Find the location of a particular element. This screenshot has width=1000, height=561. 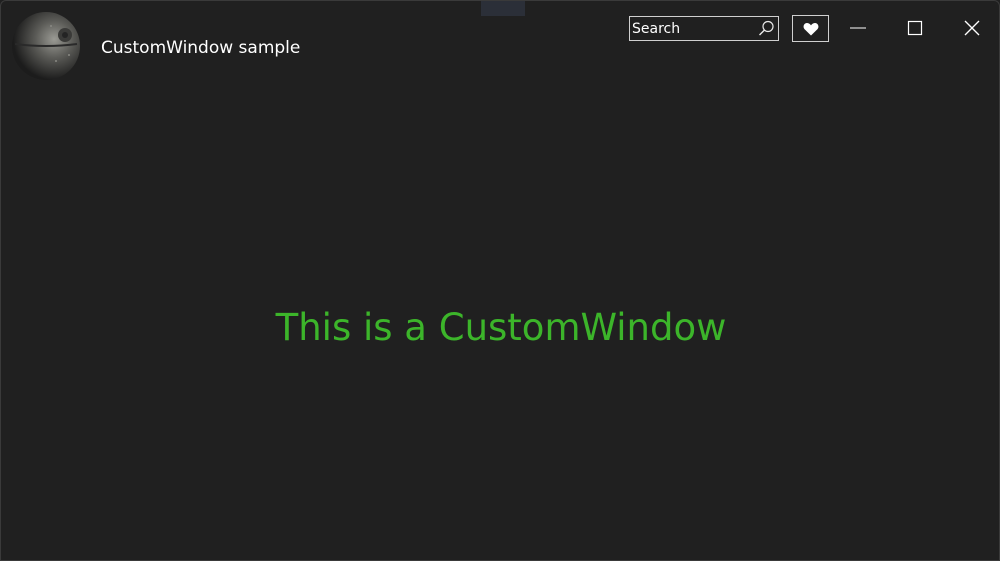

minimize-icon is located at coordinates (858, 28).